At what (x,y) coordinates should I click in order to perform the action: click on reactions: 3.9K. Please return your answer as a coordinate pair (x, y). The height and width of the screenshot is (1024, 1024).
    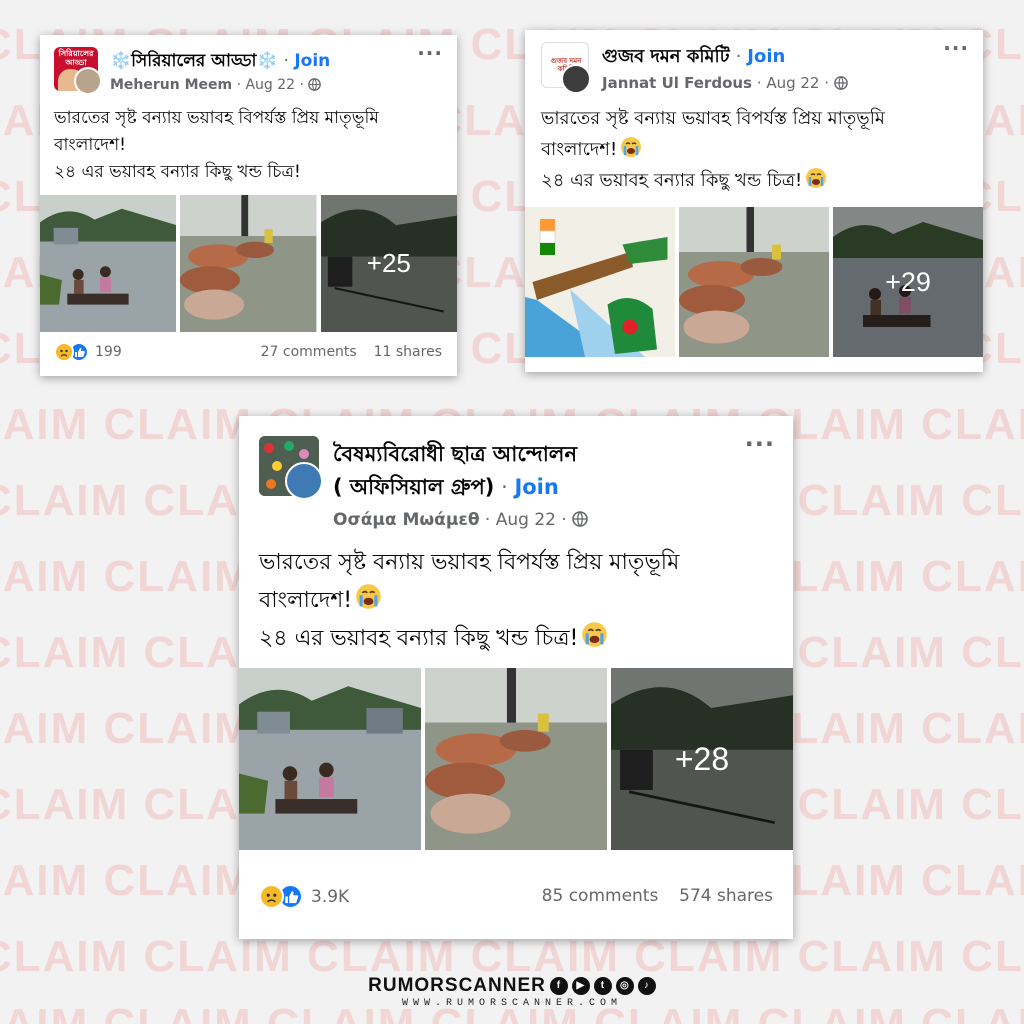
    Looking at the image, I should click on (304, 896).